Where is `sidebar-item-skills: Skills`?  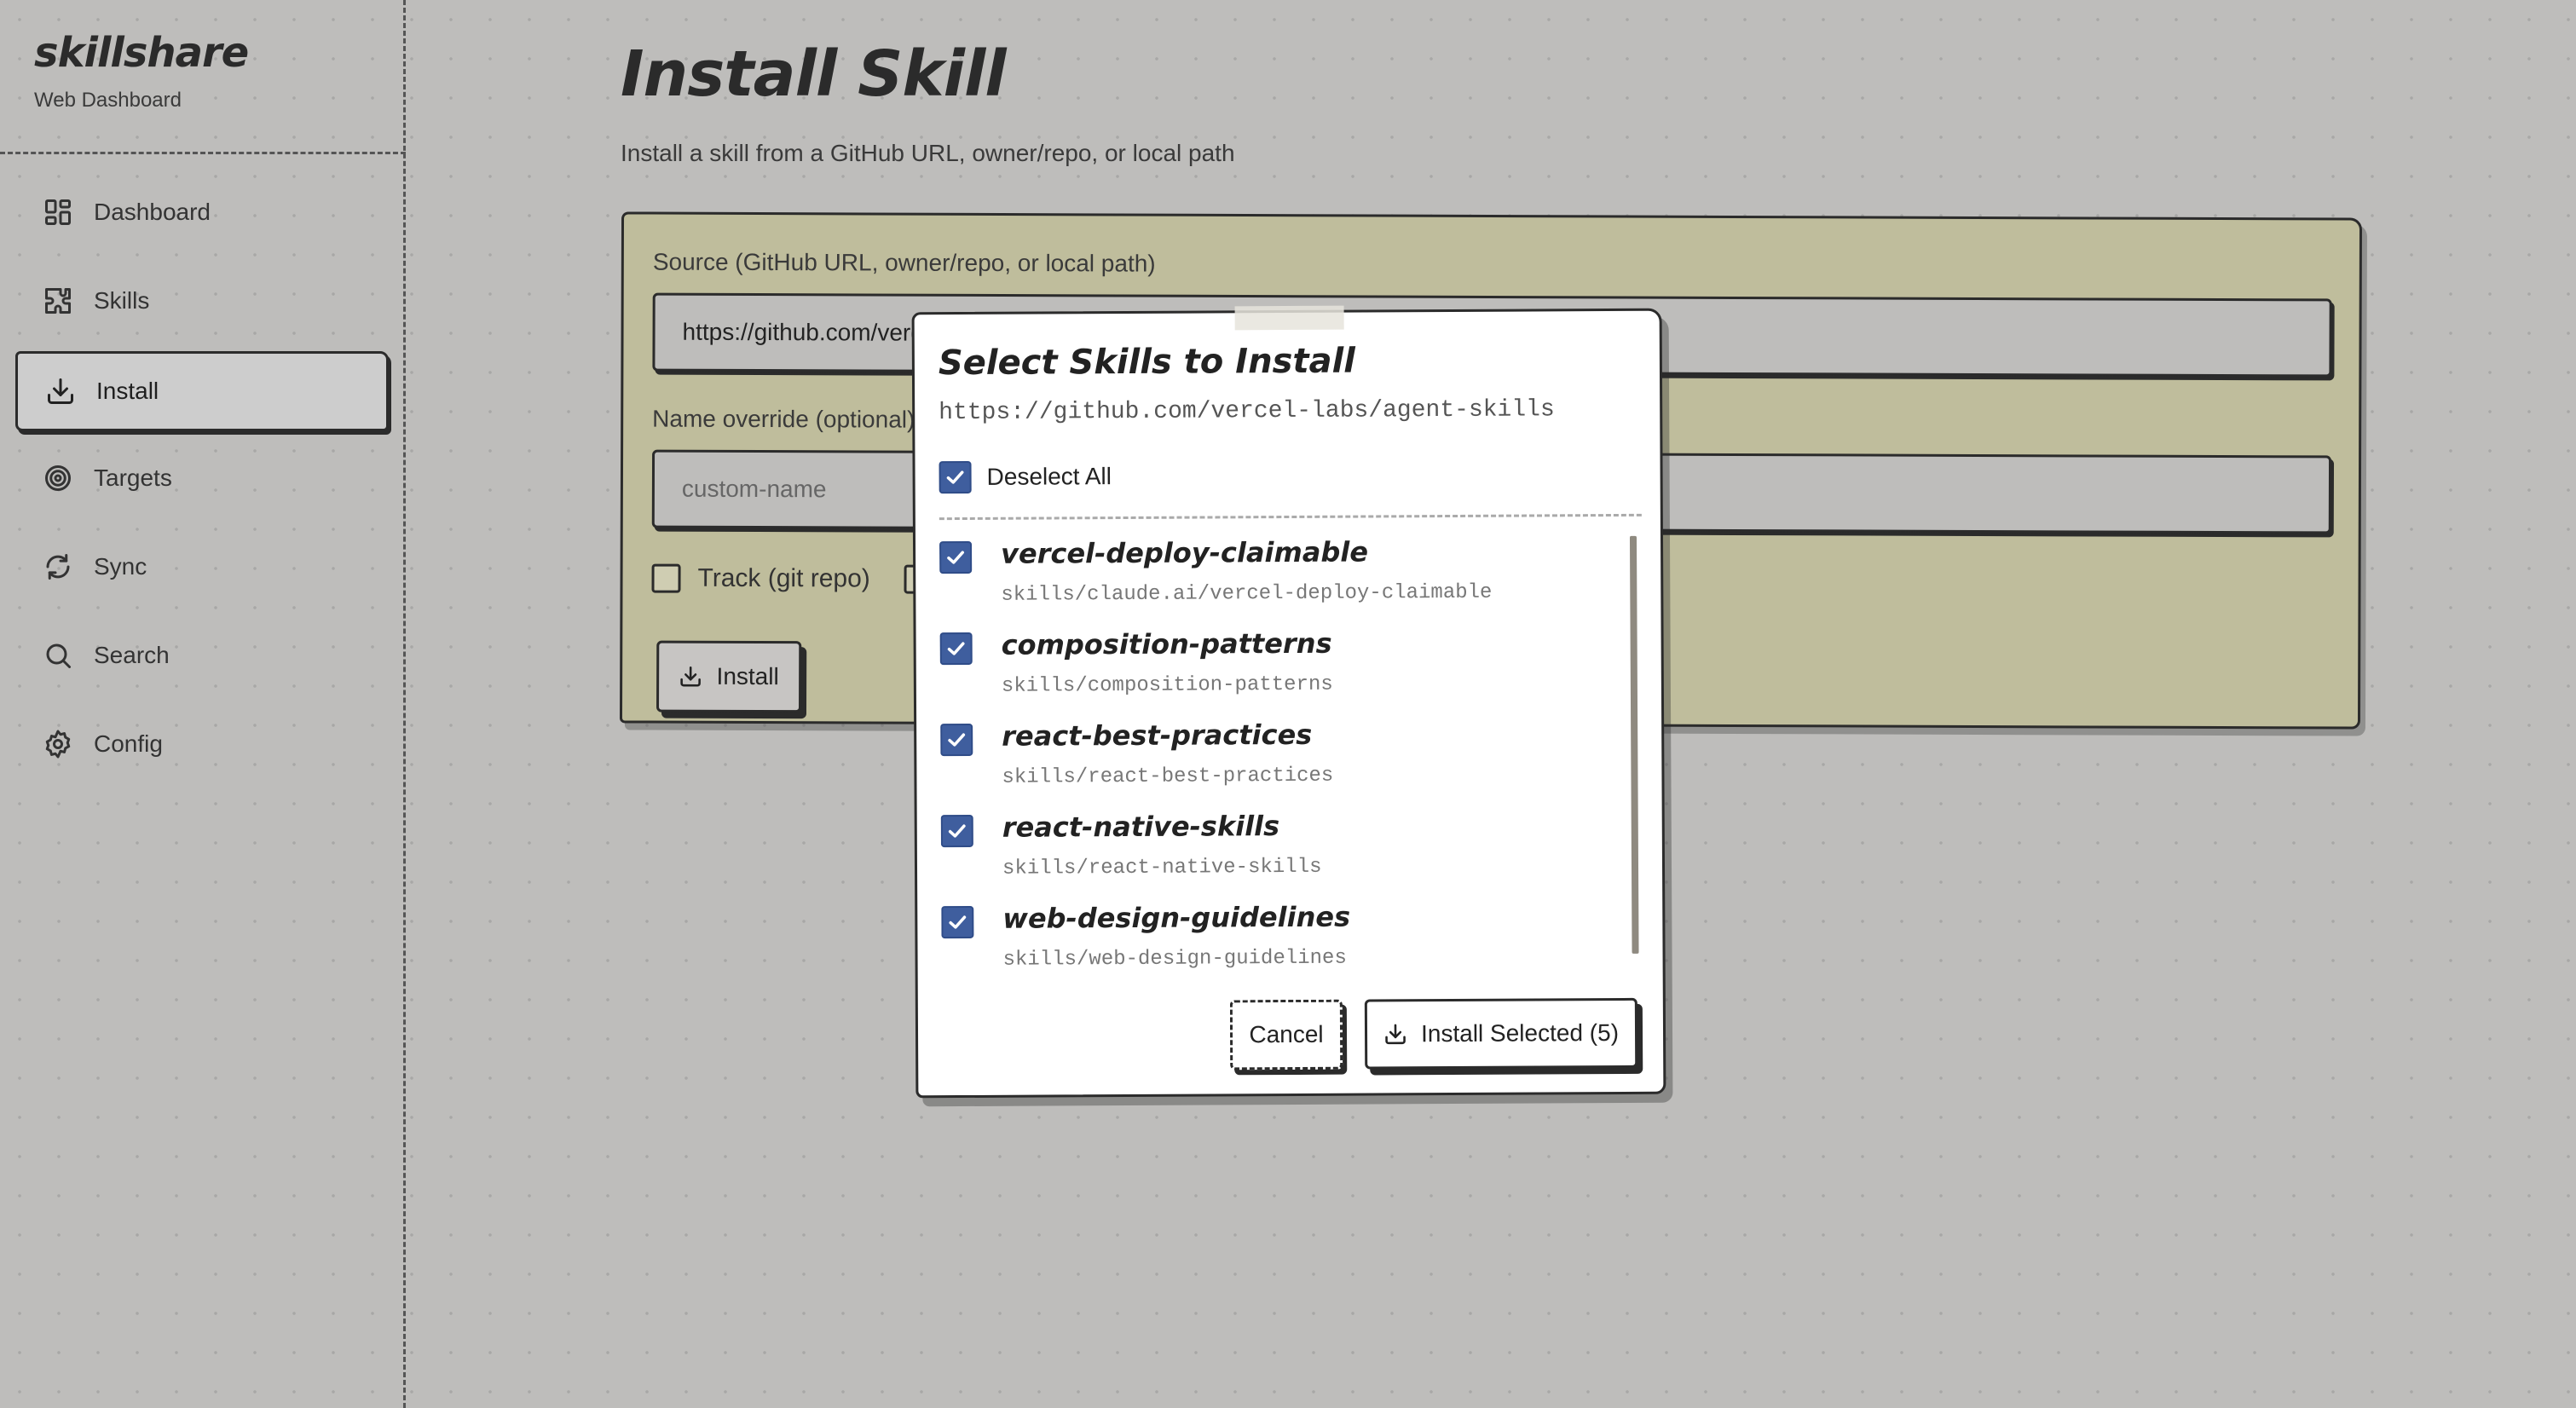
sidebar-item-skills: Skills is located at coordinates (202, 301).